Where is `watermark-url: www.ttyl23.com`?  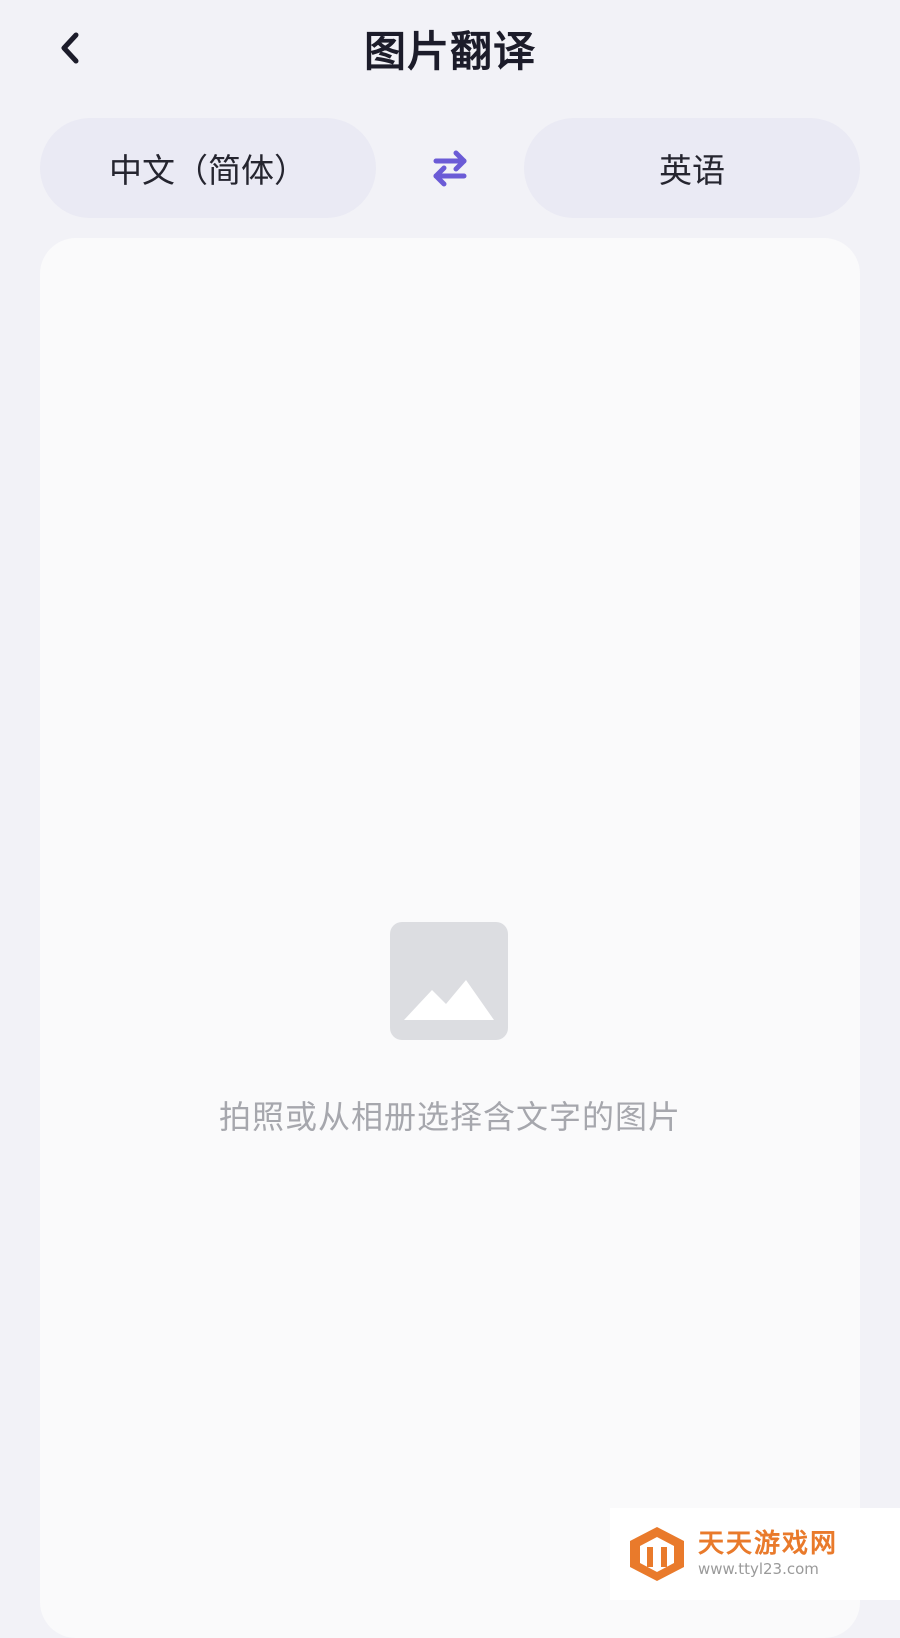
watermark-url: www.ttyl23.com is located at coordinates (758, 1569).